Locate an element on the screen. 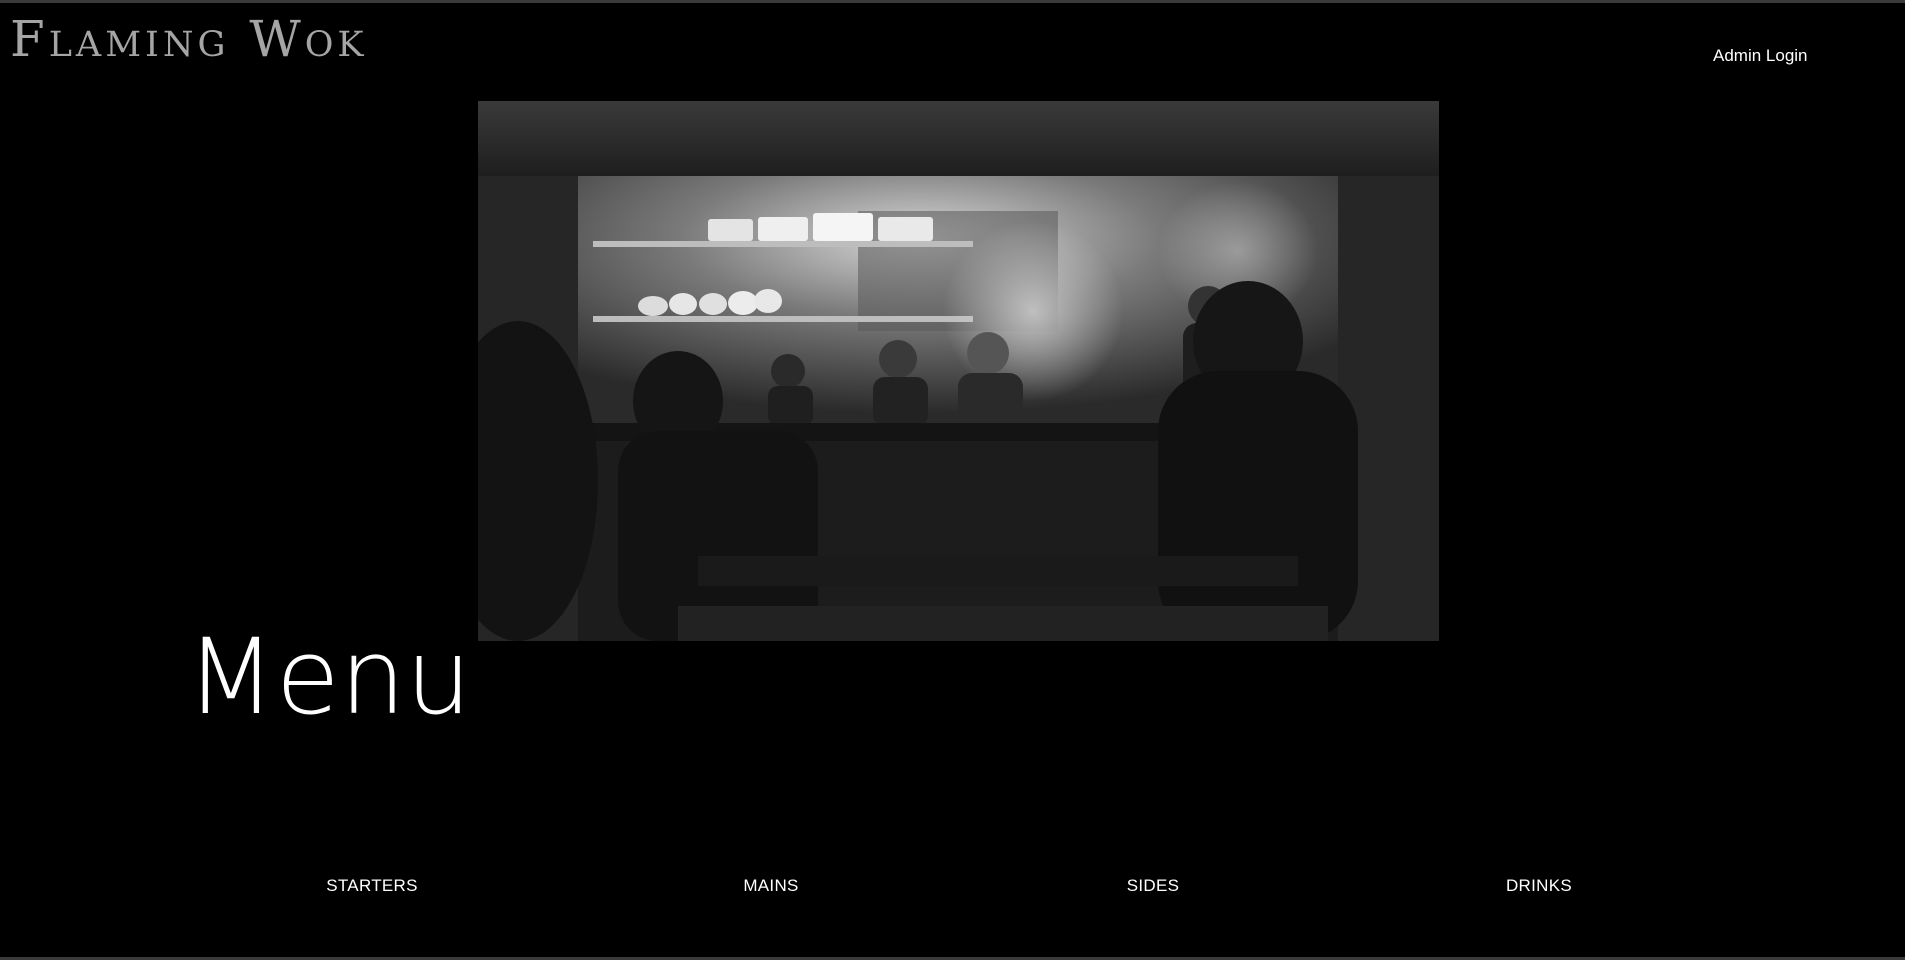 The height and width of the screenshot is (960, 1905). top-border is located at coordinates (952, 1).